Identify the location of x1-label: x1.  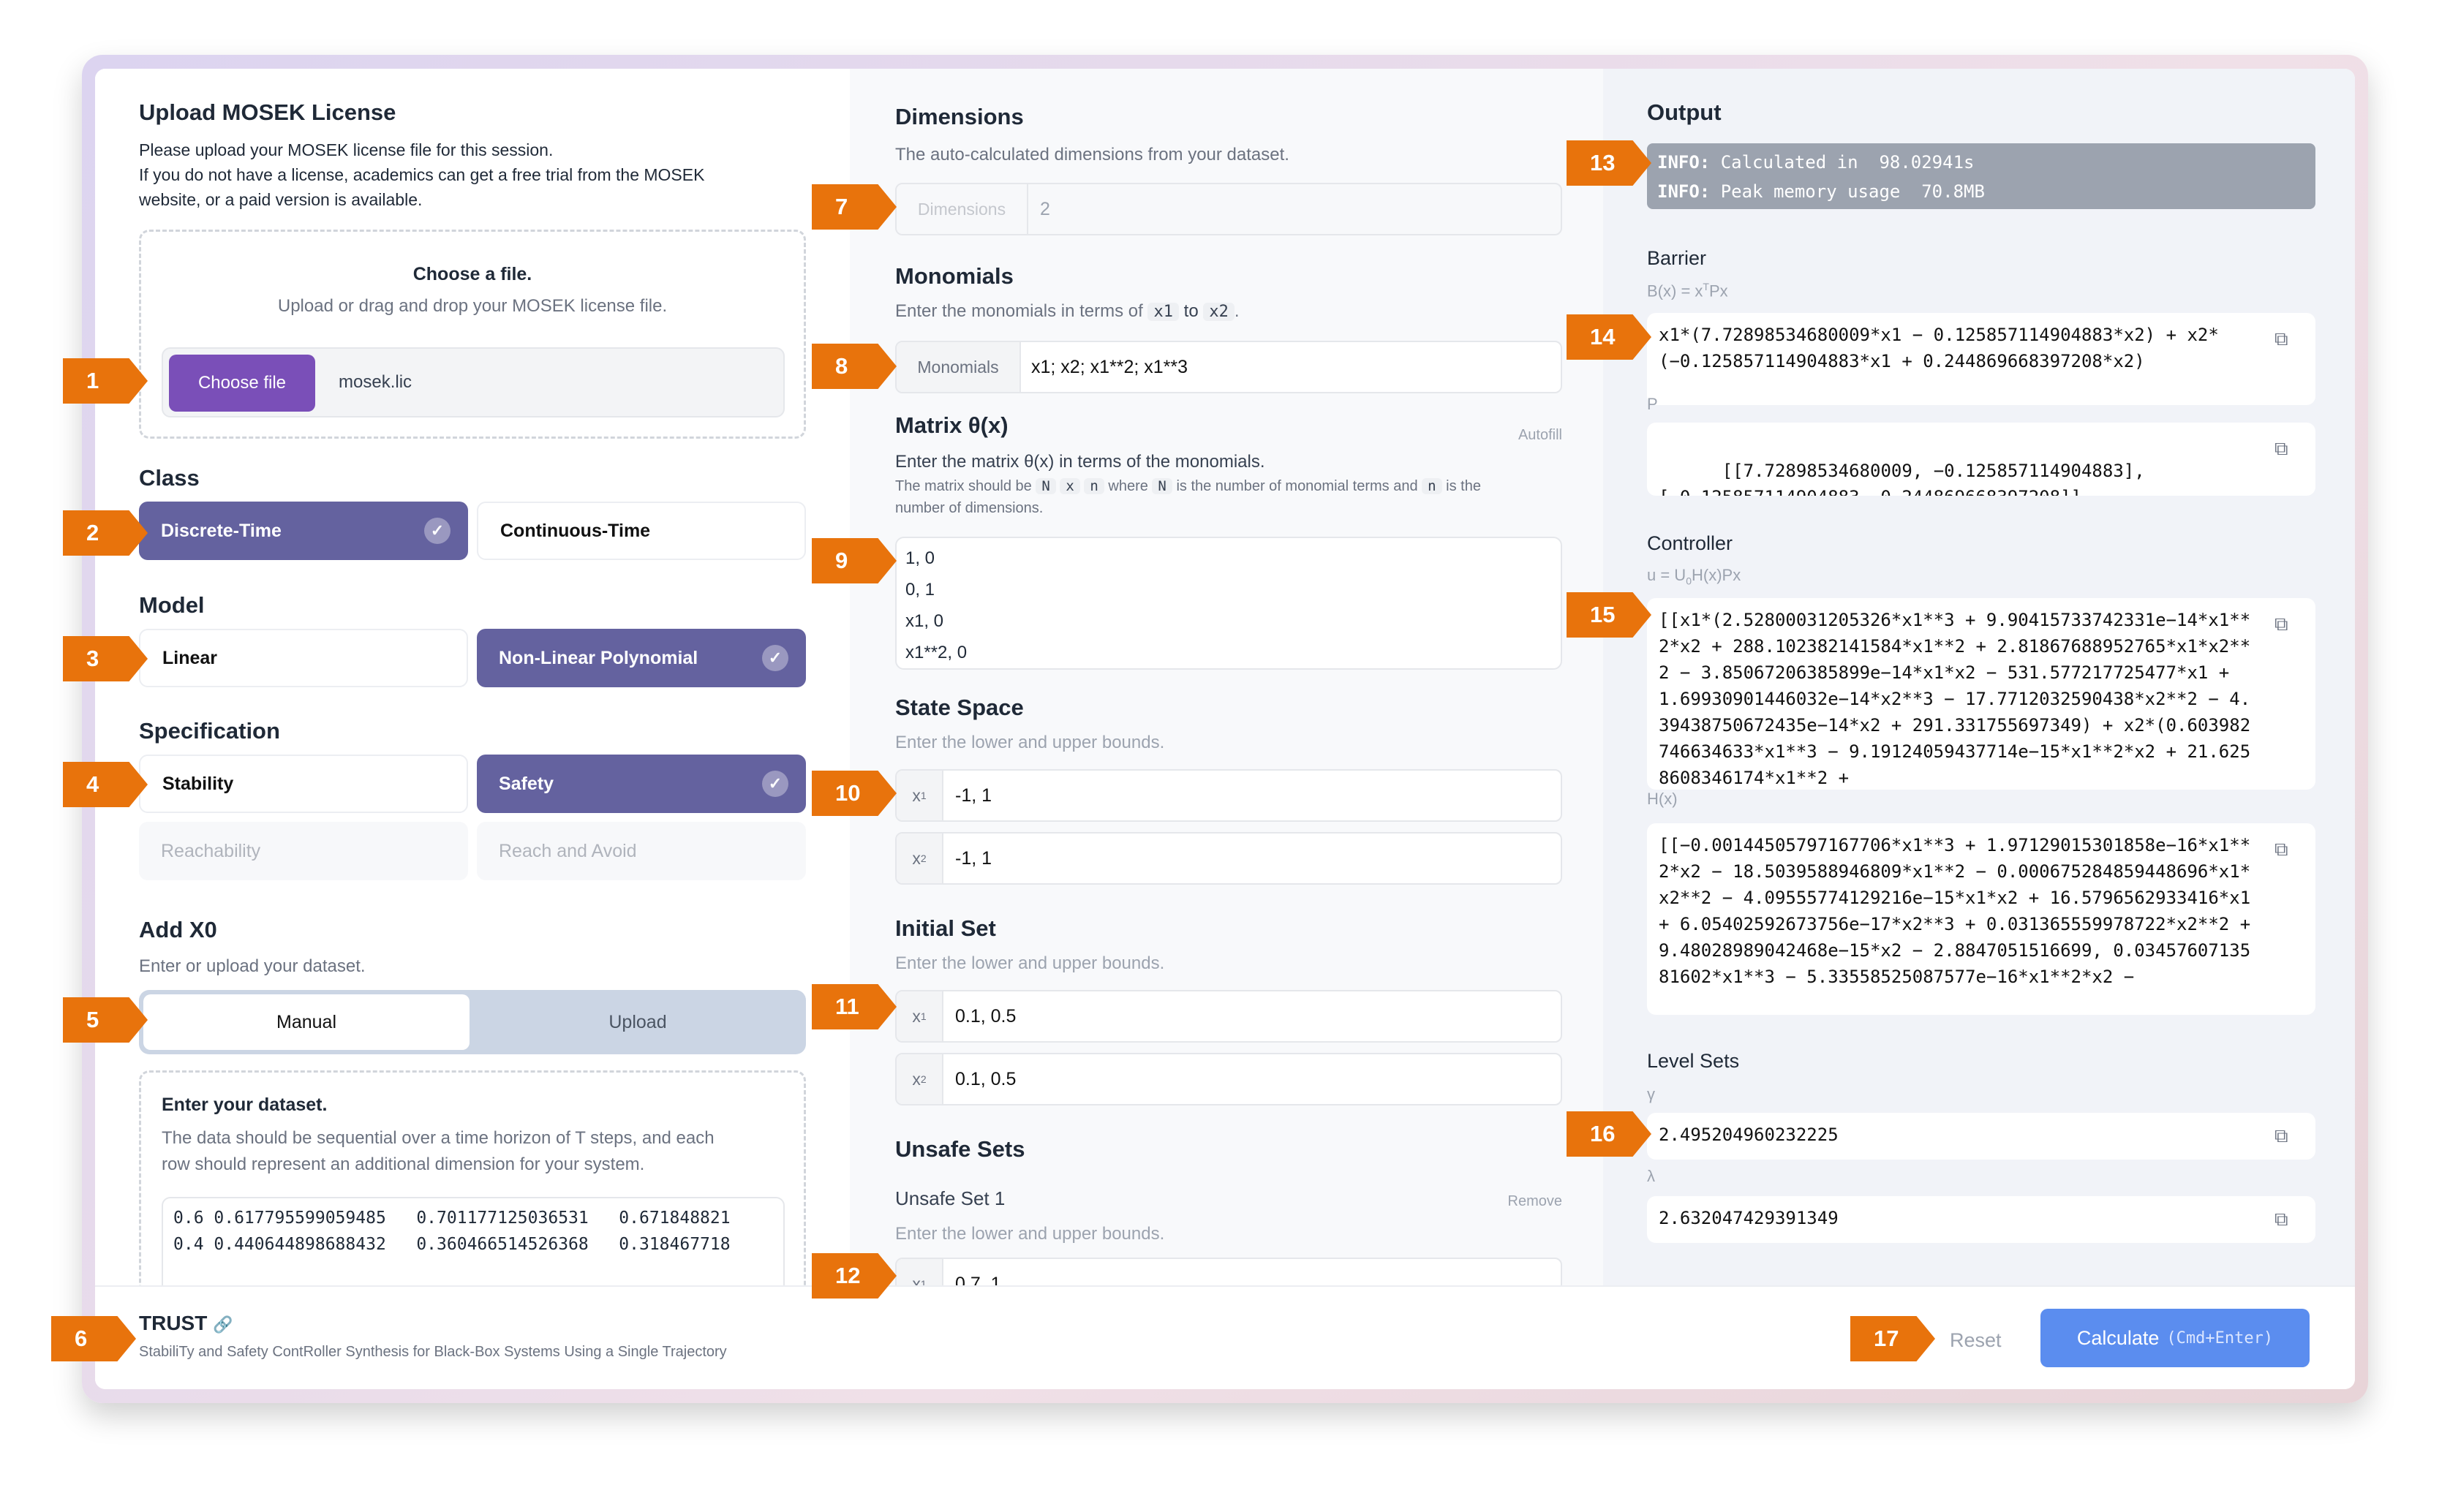
(920, 1016).